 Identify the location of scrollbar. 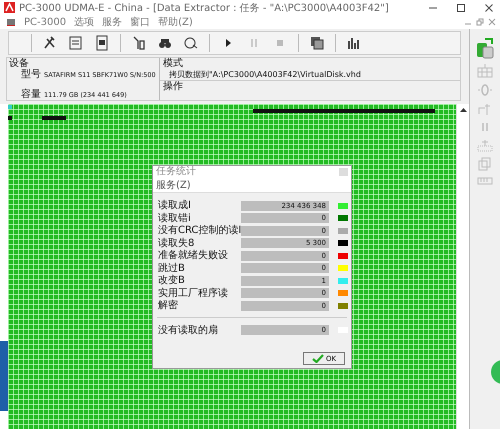
(462, 266).